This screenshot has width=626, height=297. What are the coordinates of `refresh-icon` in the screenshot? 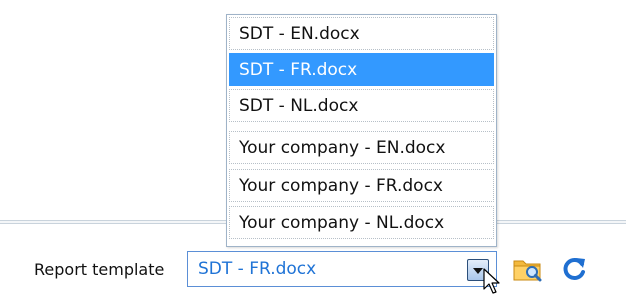 It's located at (574, 269).